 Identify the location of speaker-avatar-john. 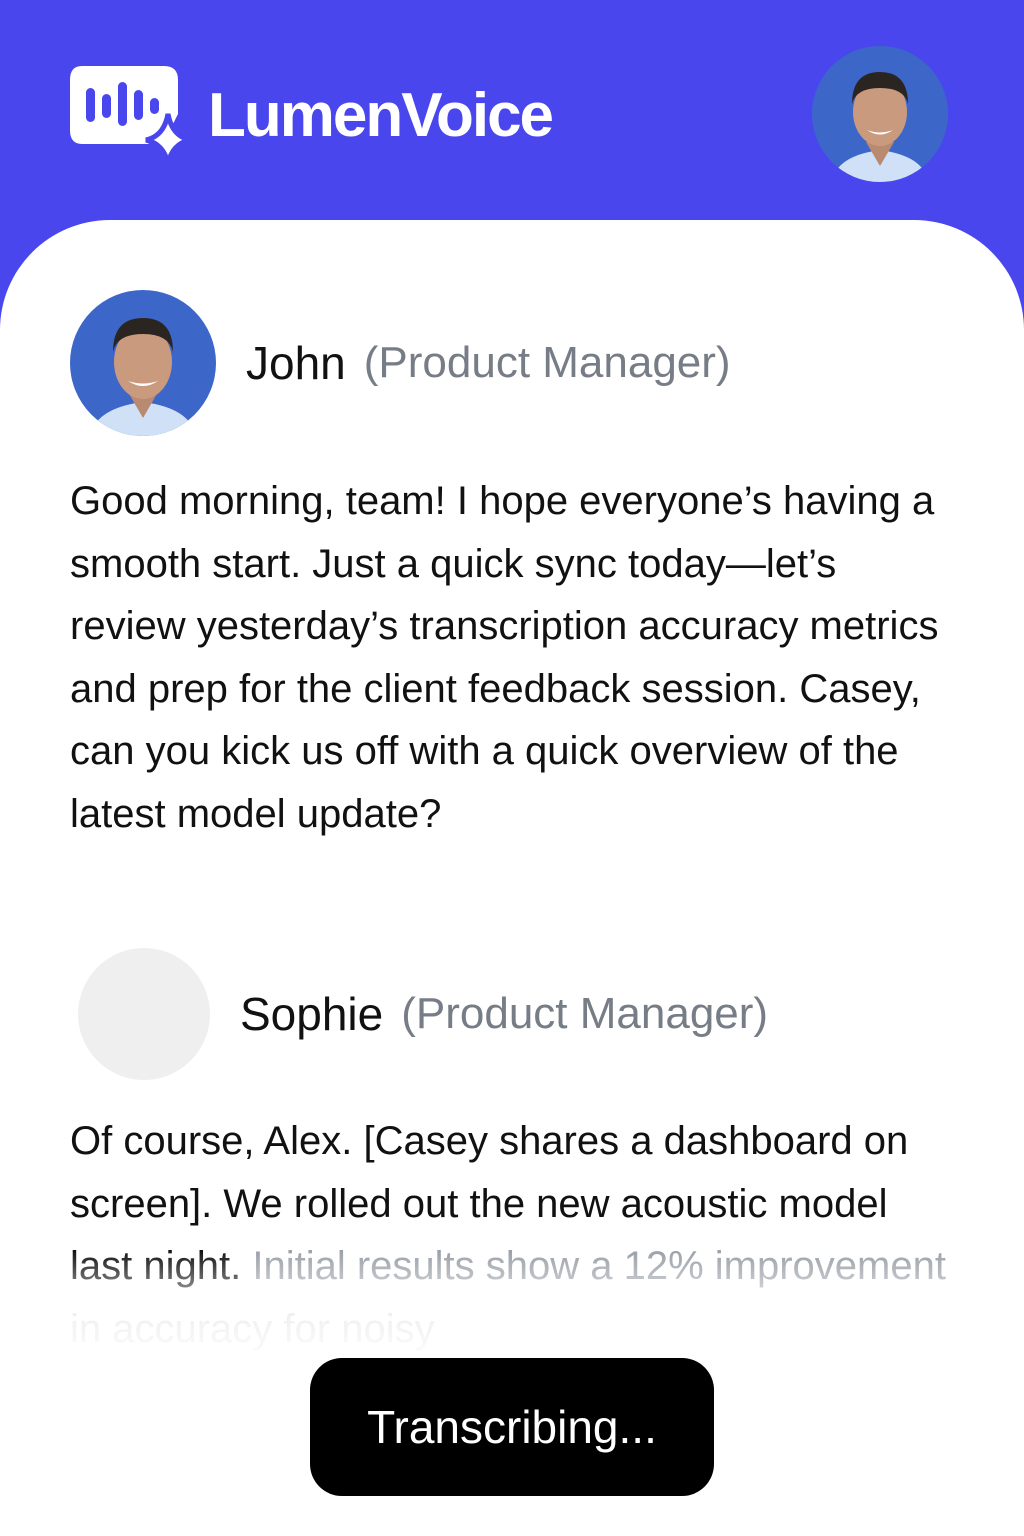
(143, 363).